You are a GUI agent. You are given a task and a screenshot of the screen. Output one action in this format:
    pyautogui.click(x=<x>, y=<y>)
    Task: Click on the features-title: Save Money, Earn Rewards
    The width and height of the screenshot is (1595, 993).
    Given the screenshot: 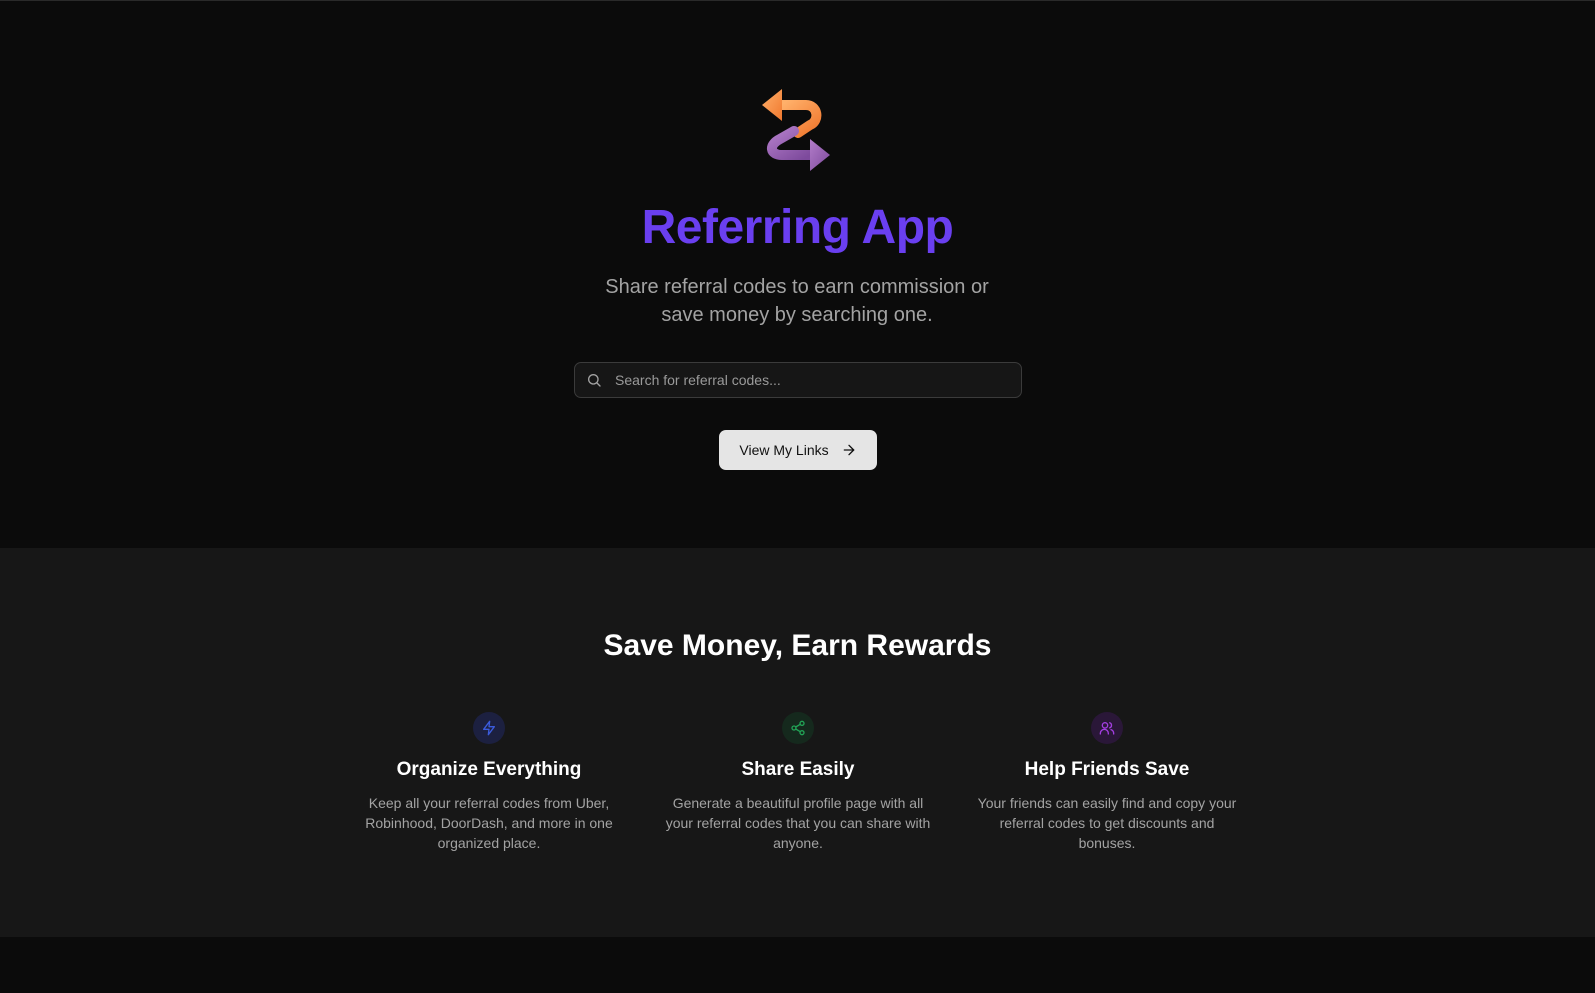 What is the action you would take?
    pyautogui.click(x=797, y=645)
    